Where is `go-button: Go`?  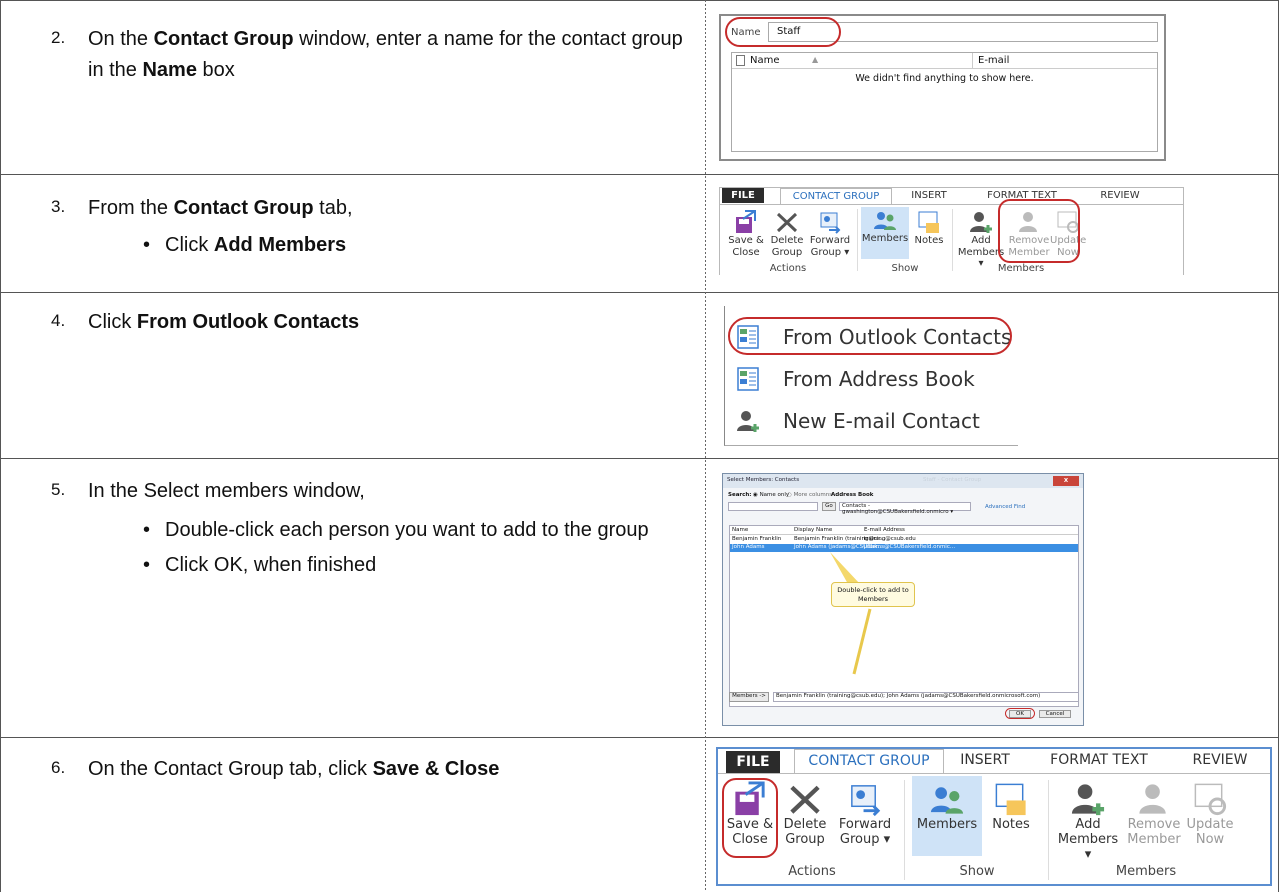
go-button: Go is located at coordinates (829, 506).